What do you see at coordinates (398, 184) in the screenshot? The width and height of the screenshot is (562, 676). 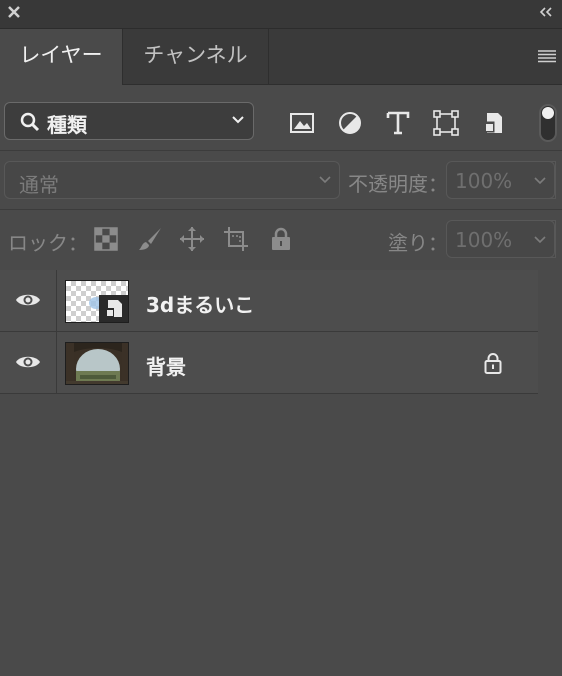 I see `opacity-label: 不透明度：` at bounding box center [398, 184].